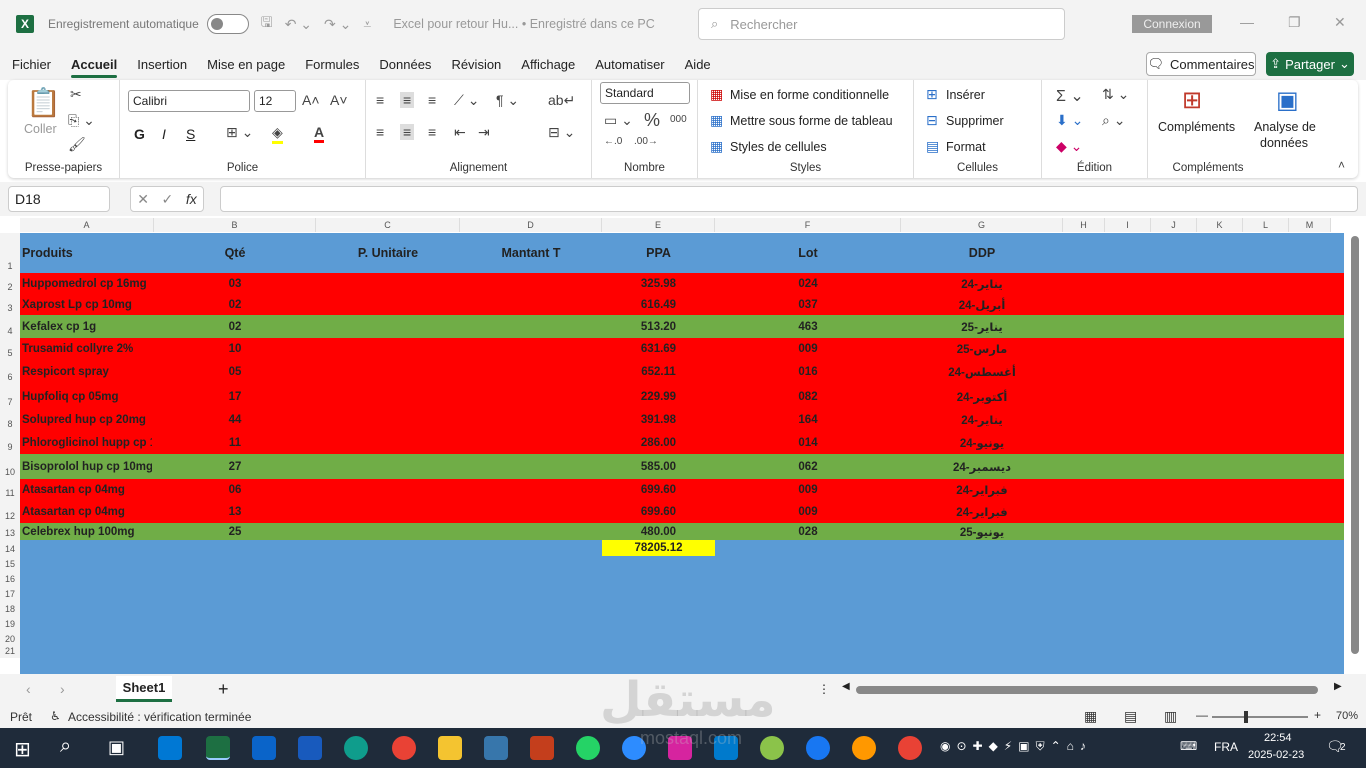 Image resolution: width=1366 pixels, height=768 pixels. What do you see at coordinates (808, 225) in the screenshot?
I see `column-header: F` at bounding box center [808, 225].